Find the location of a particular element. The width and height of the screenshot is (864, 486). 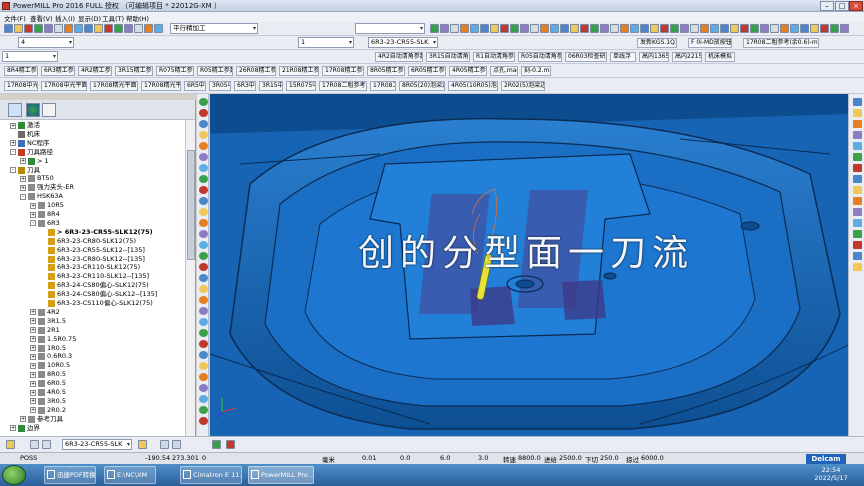

macro-button: 6R3中圆 is located at coordinates (245, 86).